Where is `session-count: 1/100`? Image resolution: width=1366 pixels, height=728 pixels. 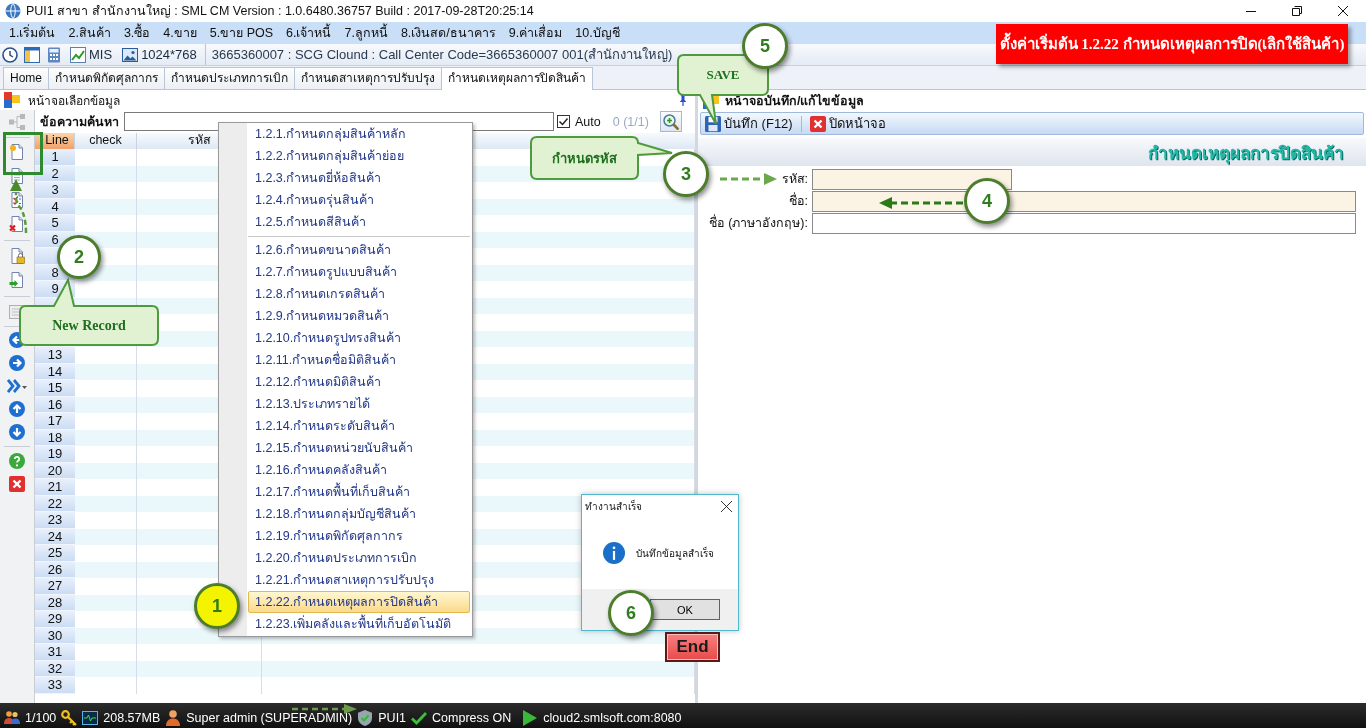 session-count: 1/100 is located at coordinates (41, 717).